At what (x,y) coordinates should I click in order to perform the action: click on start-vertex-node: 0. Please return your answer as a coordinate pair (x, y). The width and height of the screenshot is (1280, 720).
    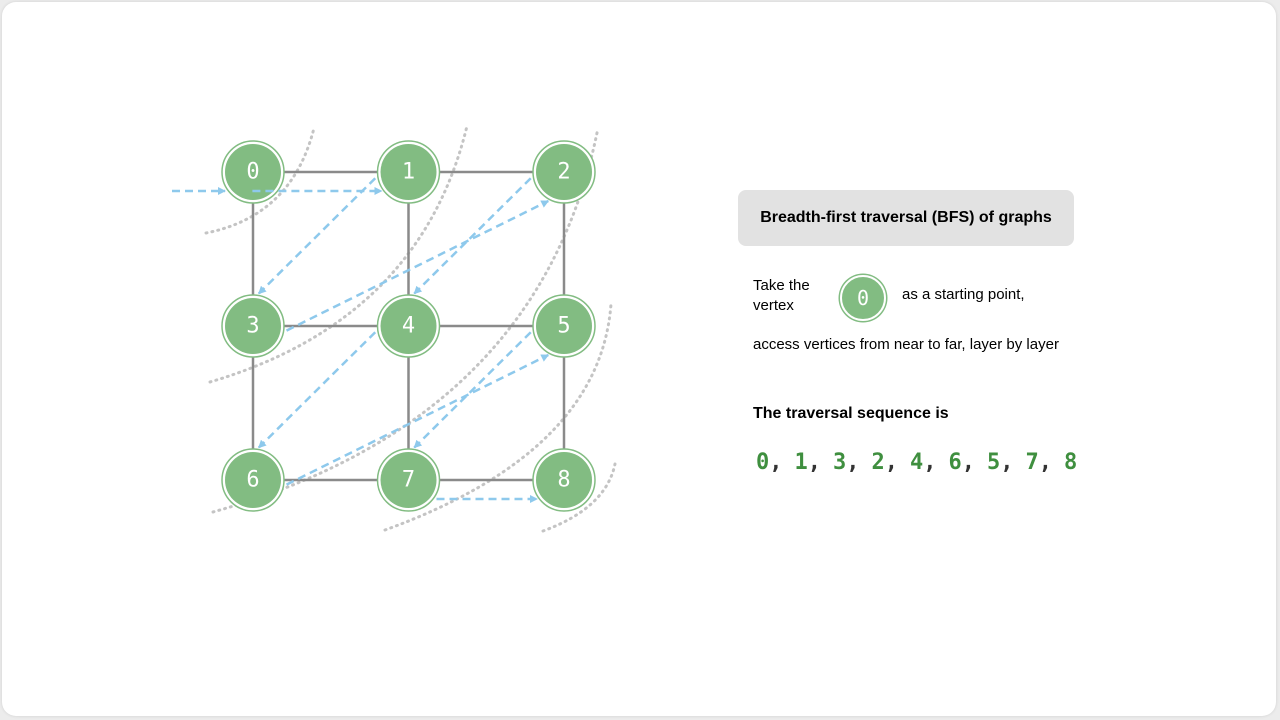
    Looking at the image, I should click on (863, 298).